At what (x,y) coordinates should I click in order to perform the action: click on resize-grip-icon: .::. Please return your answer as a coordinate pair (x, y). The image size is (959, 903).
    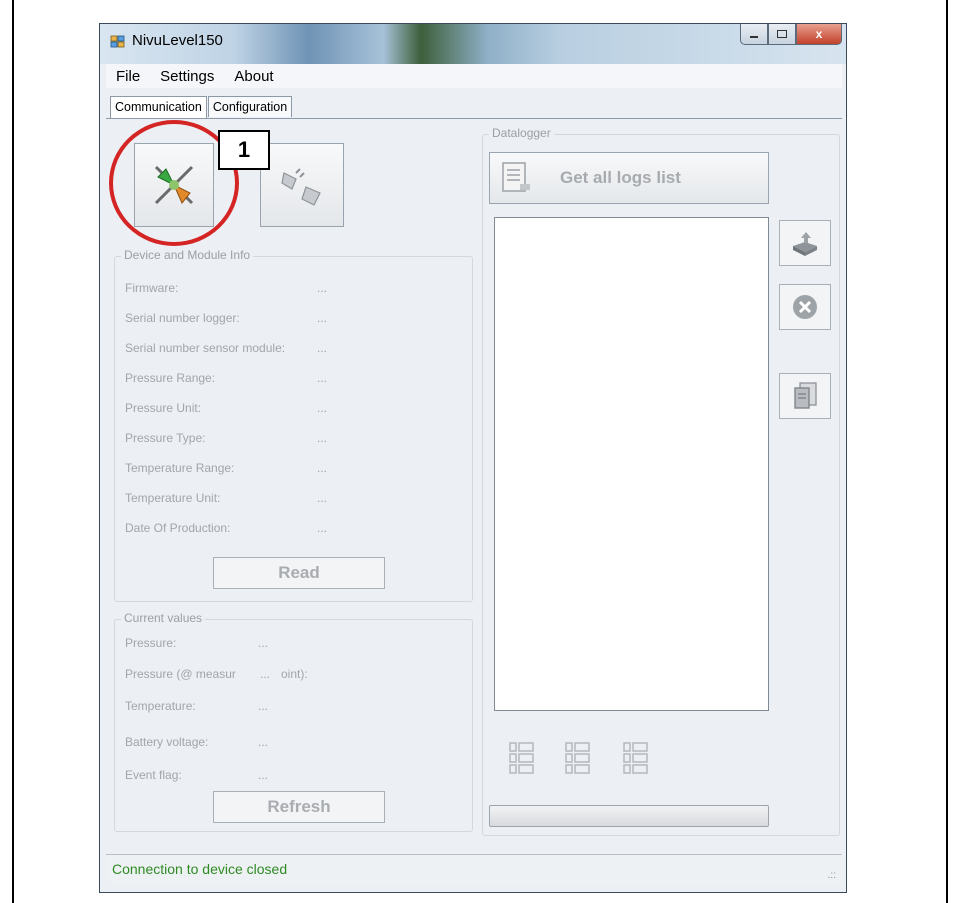
    Looking at the image, I should click on (832, 875).